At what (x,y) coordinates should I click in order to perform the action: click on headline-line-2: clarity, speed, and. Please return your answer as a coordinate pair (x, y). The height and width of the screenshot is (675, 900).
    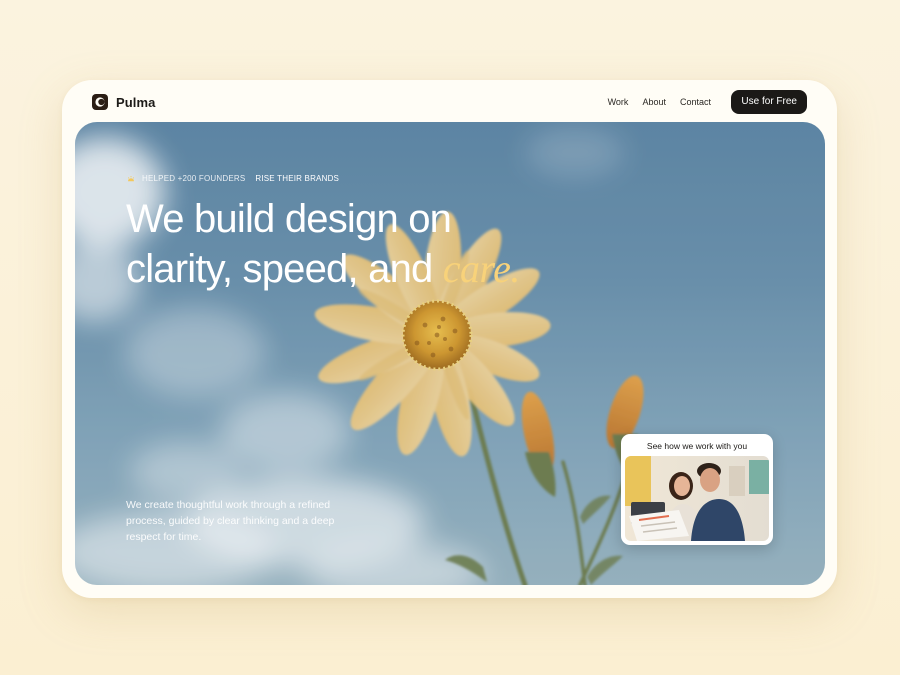
    Looking at the image, I should click on (284, 269).